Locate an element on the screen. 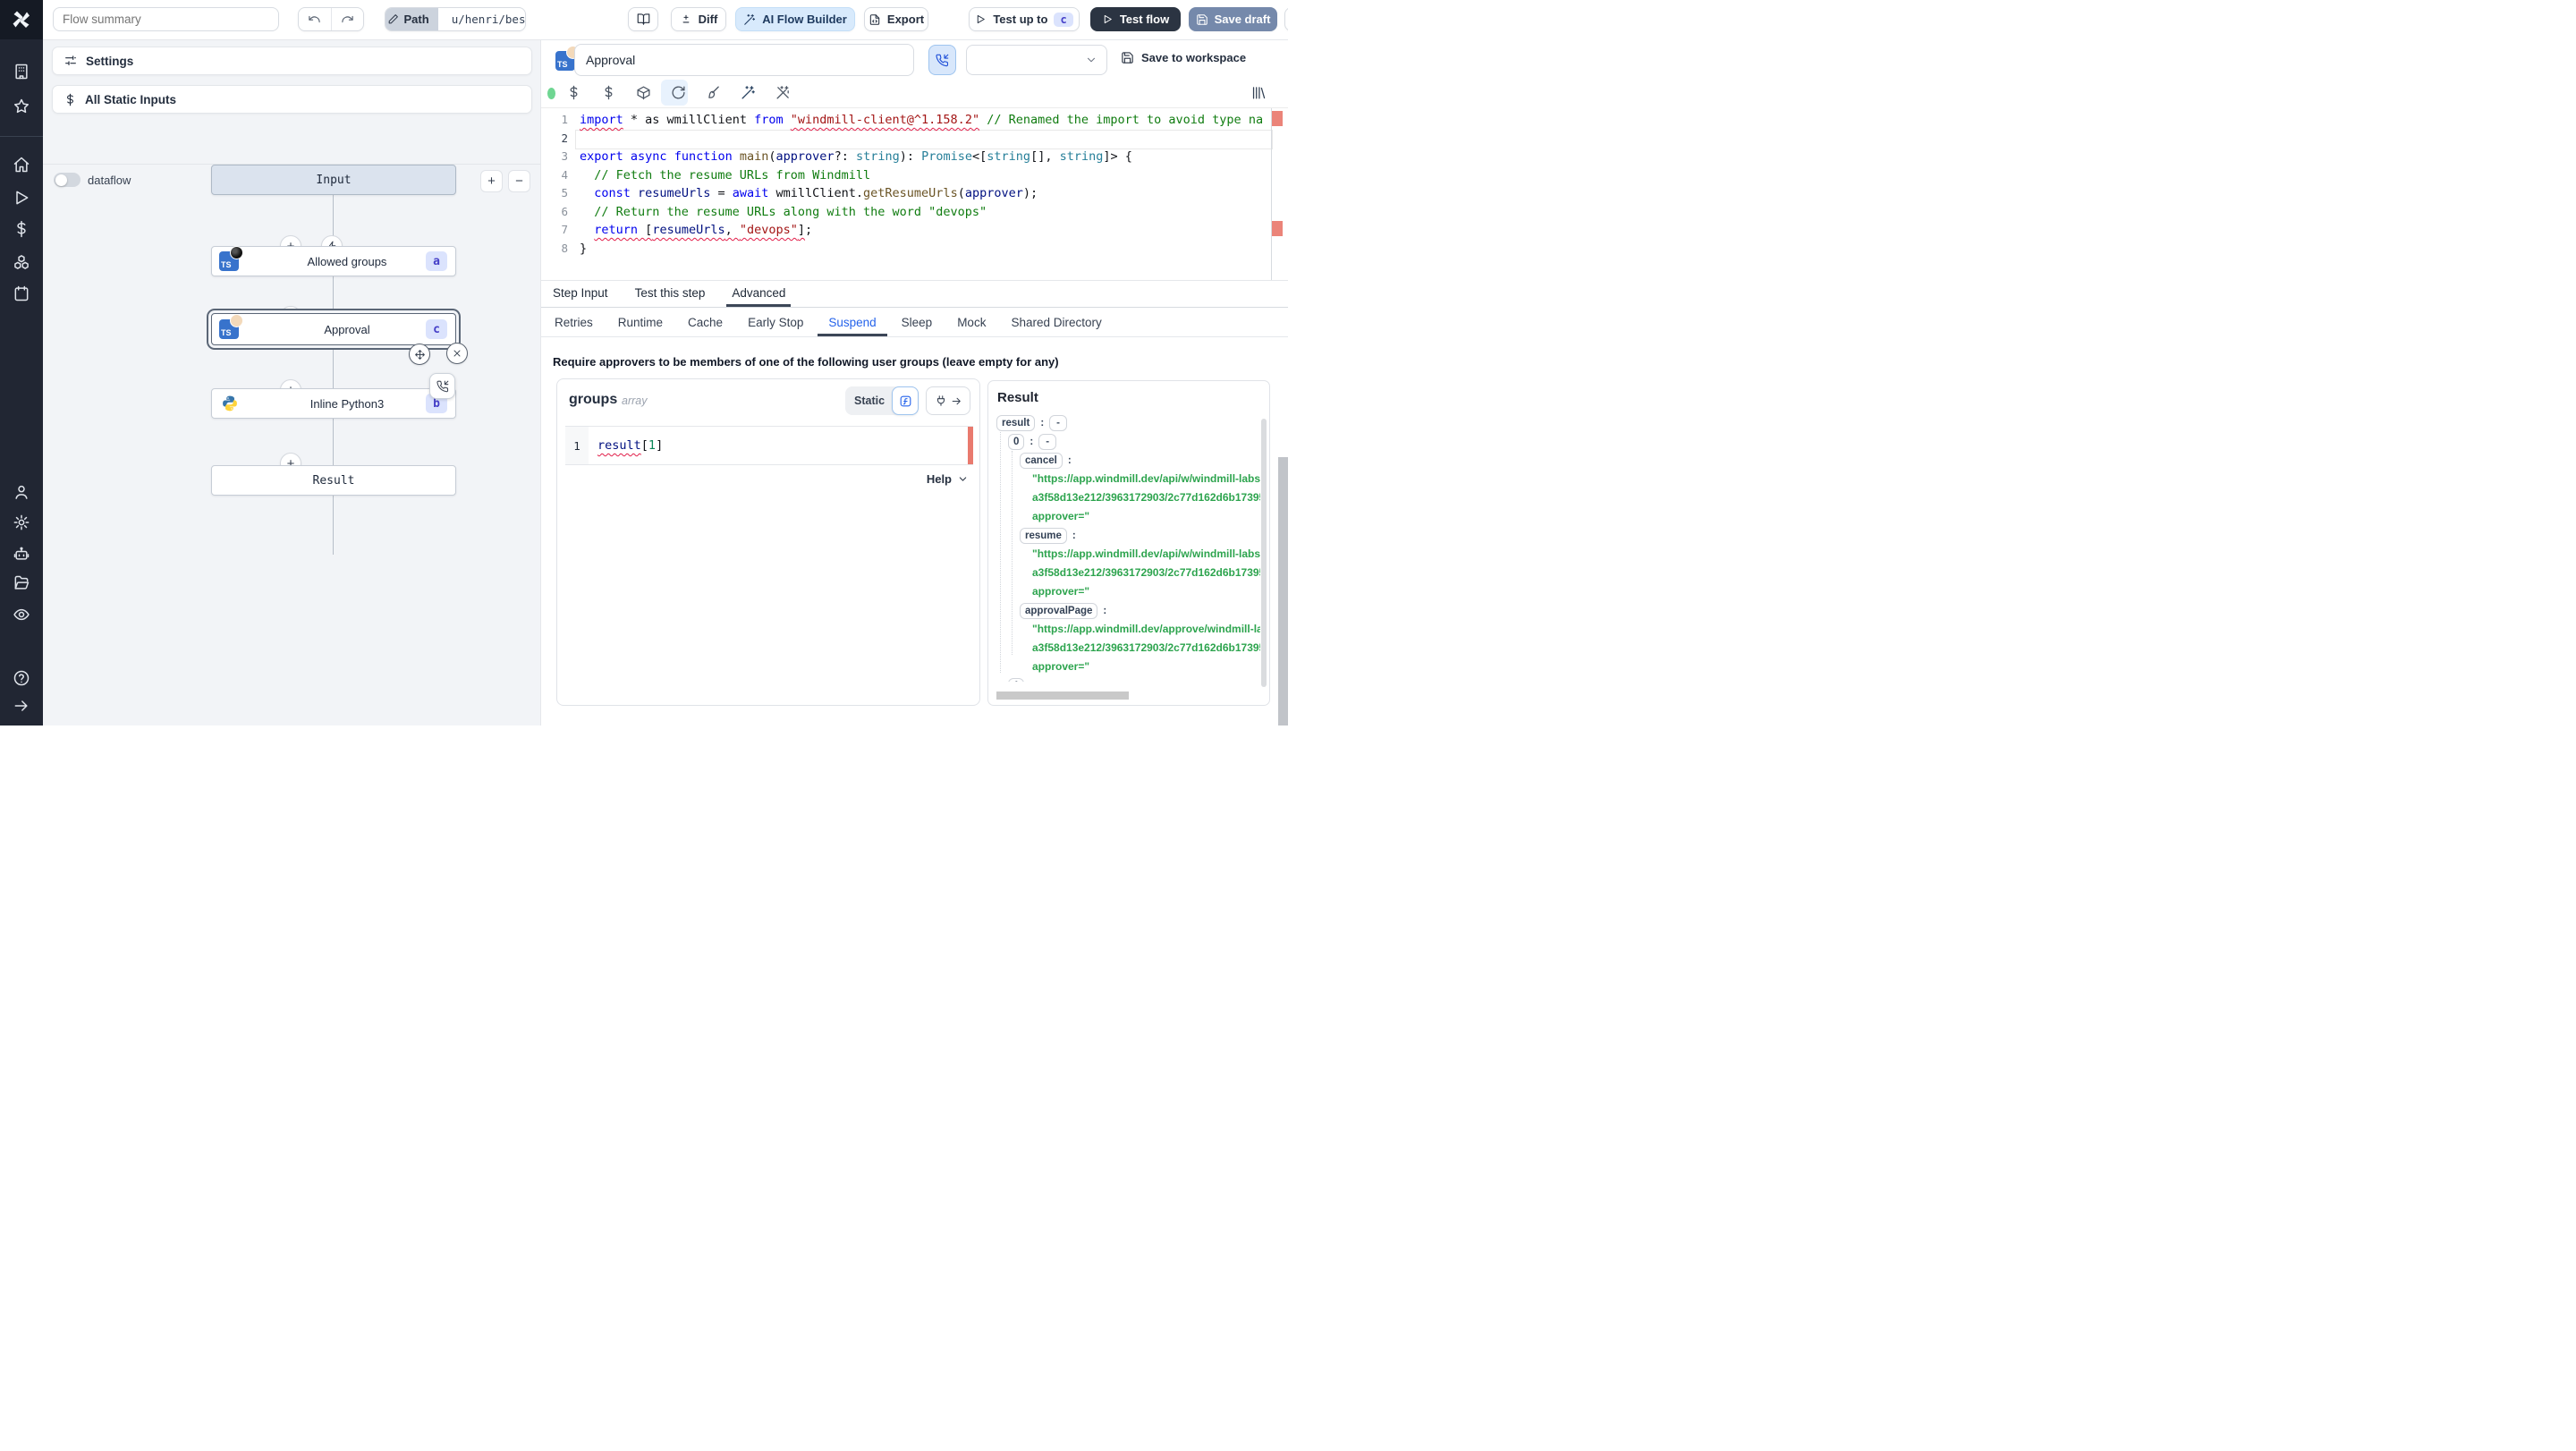  variables-icon-button is located at coordinates (608, 92).